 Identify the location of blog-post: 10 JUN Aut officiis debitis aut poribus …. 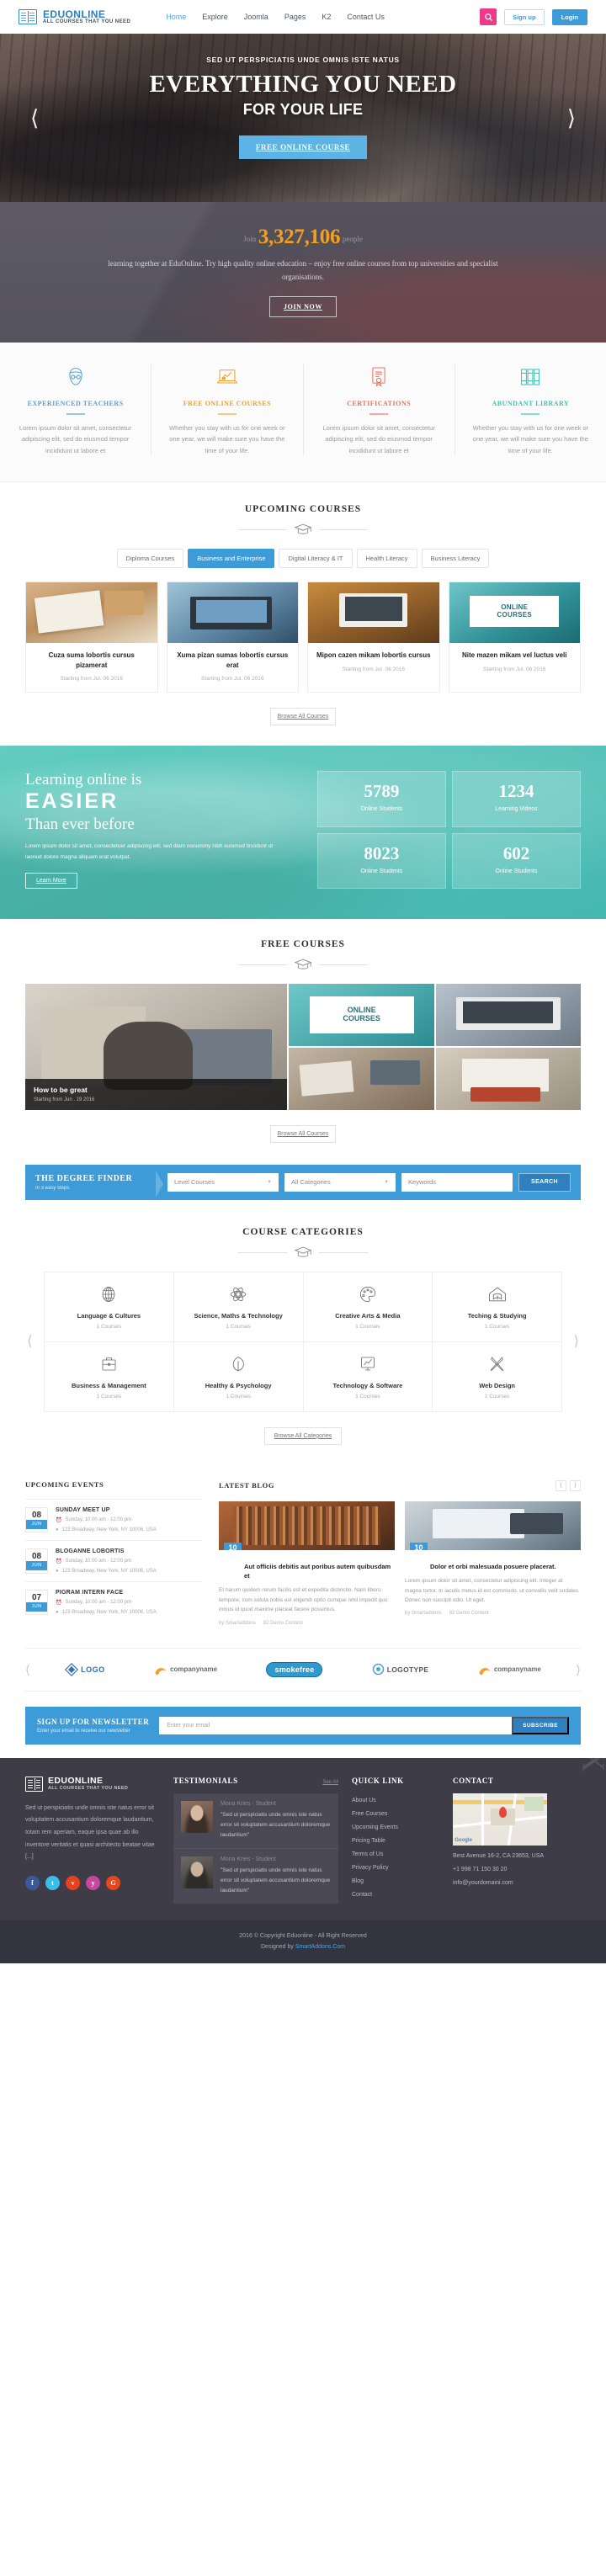
(307, 1563).